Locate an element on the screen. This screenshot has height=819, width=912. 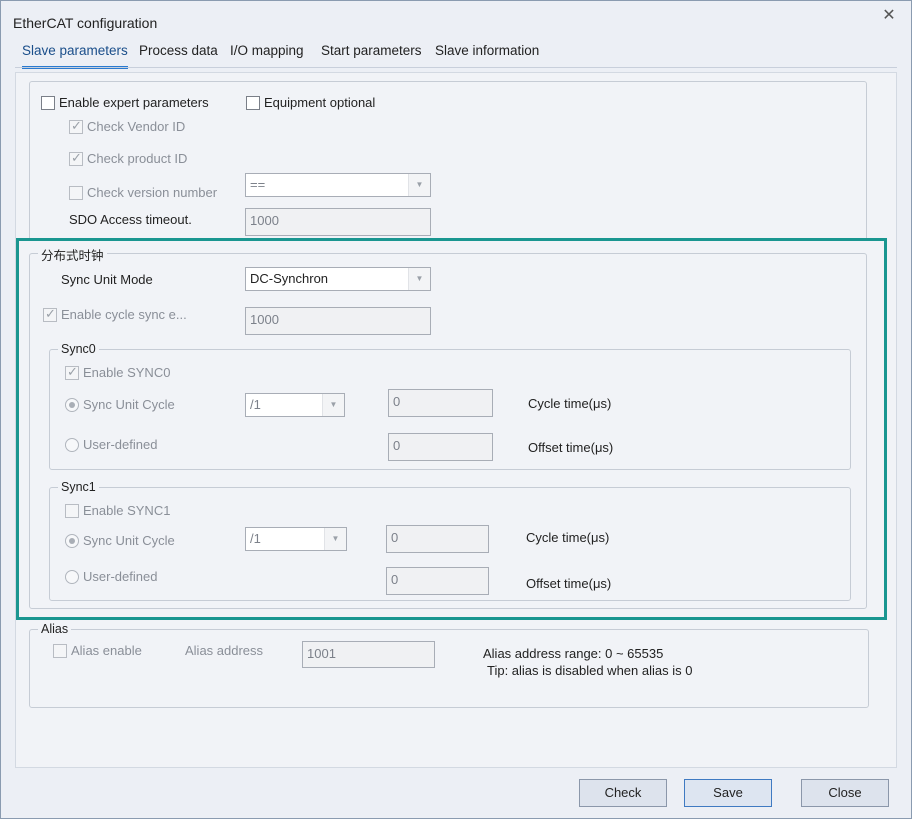
tab-io-mapping: I/O mapping is located at coordinates (267, 55).